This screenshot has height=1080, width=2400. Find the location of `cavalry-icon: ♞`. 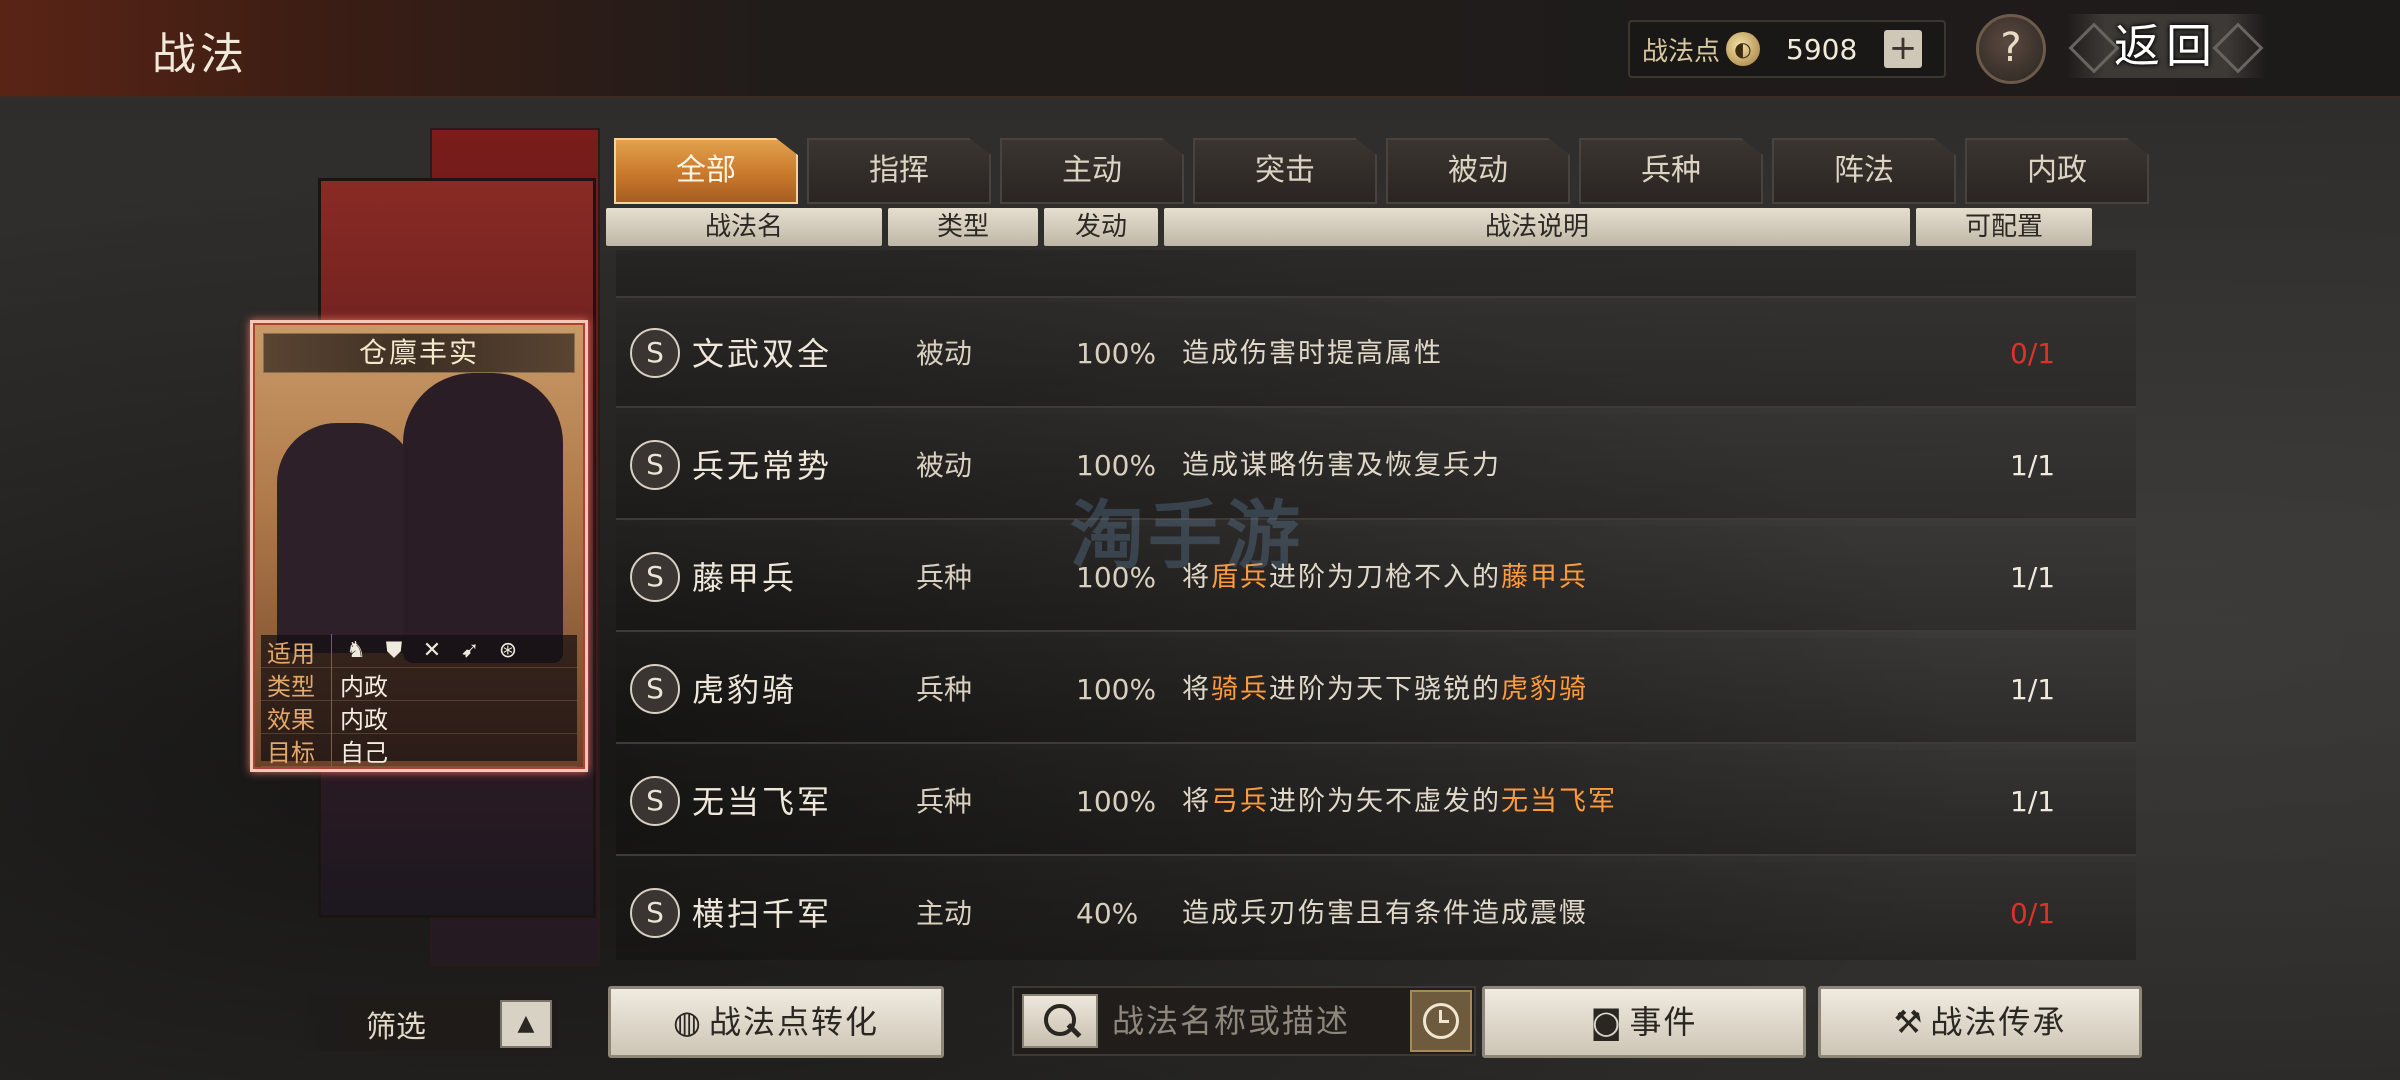

cavalry-icon: ♞ is located at coordinates (356, 650).